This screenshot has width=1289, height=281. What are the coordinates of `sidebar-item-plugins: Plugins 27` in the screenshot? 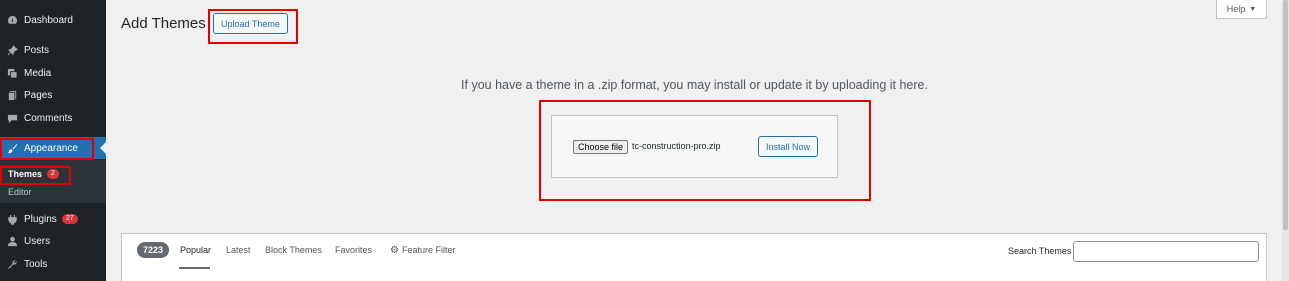 It's located at (53, 219).